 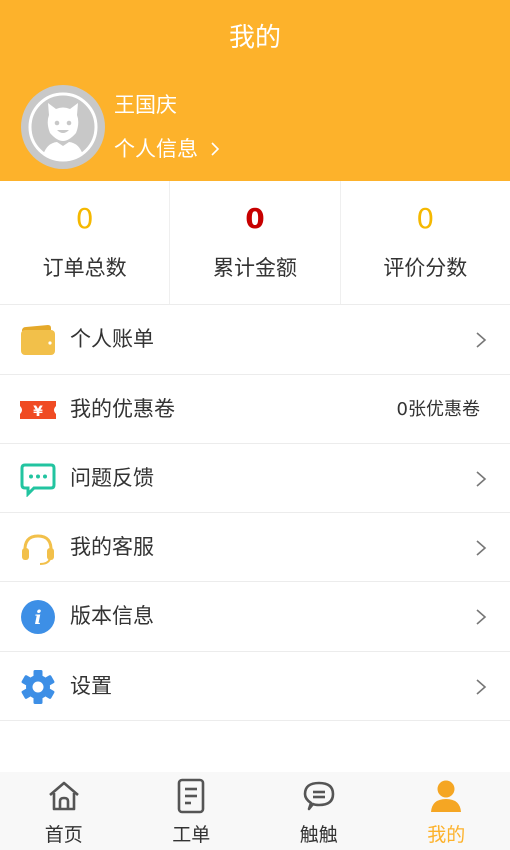 What do you see at coordinates (112, 339) in the screenshot?
I see `menu-item-label: 个人账单` at bounding box center [112, 339].